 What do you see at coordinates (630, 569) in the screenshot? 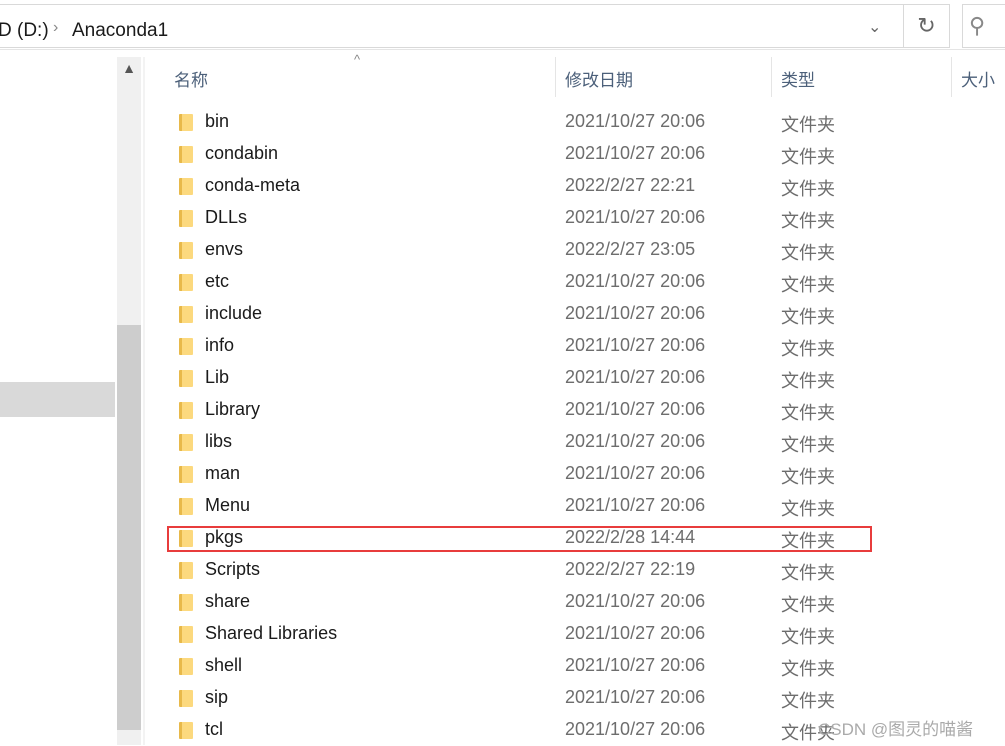
I see `file-date: 2022/2/27 22:19` at bounding box center [630, 569].